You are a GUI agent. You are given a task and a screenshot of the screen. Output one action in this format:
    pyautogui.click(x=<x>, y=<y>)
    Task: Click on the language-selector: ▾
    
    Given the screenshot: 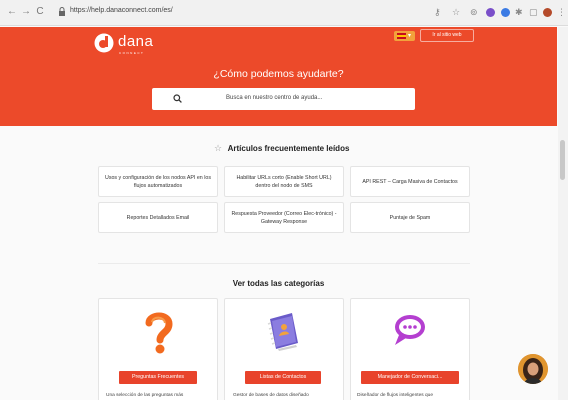 What is the action you would take?
    pyautogui.click(x=404, y=36)
    